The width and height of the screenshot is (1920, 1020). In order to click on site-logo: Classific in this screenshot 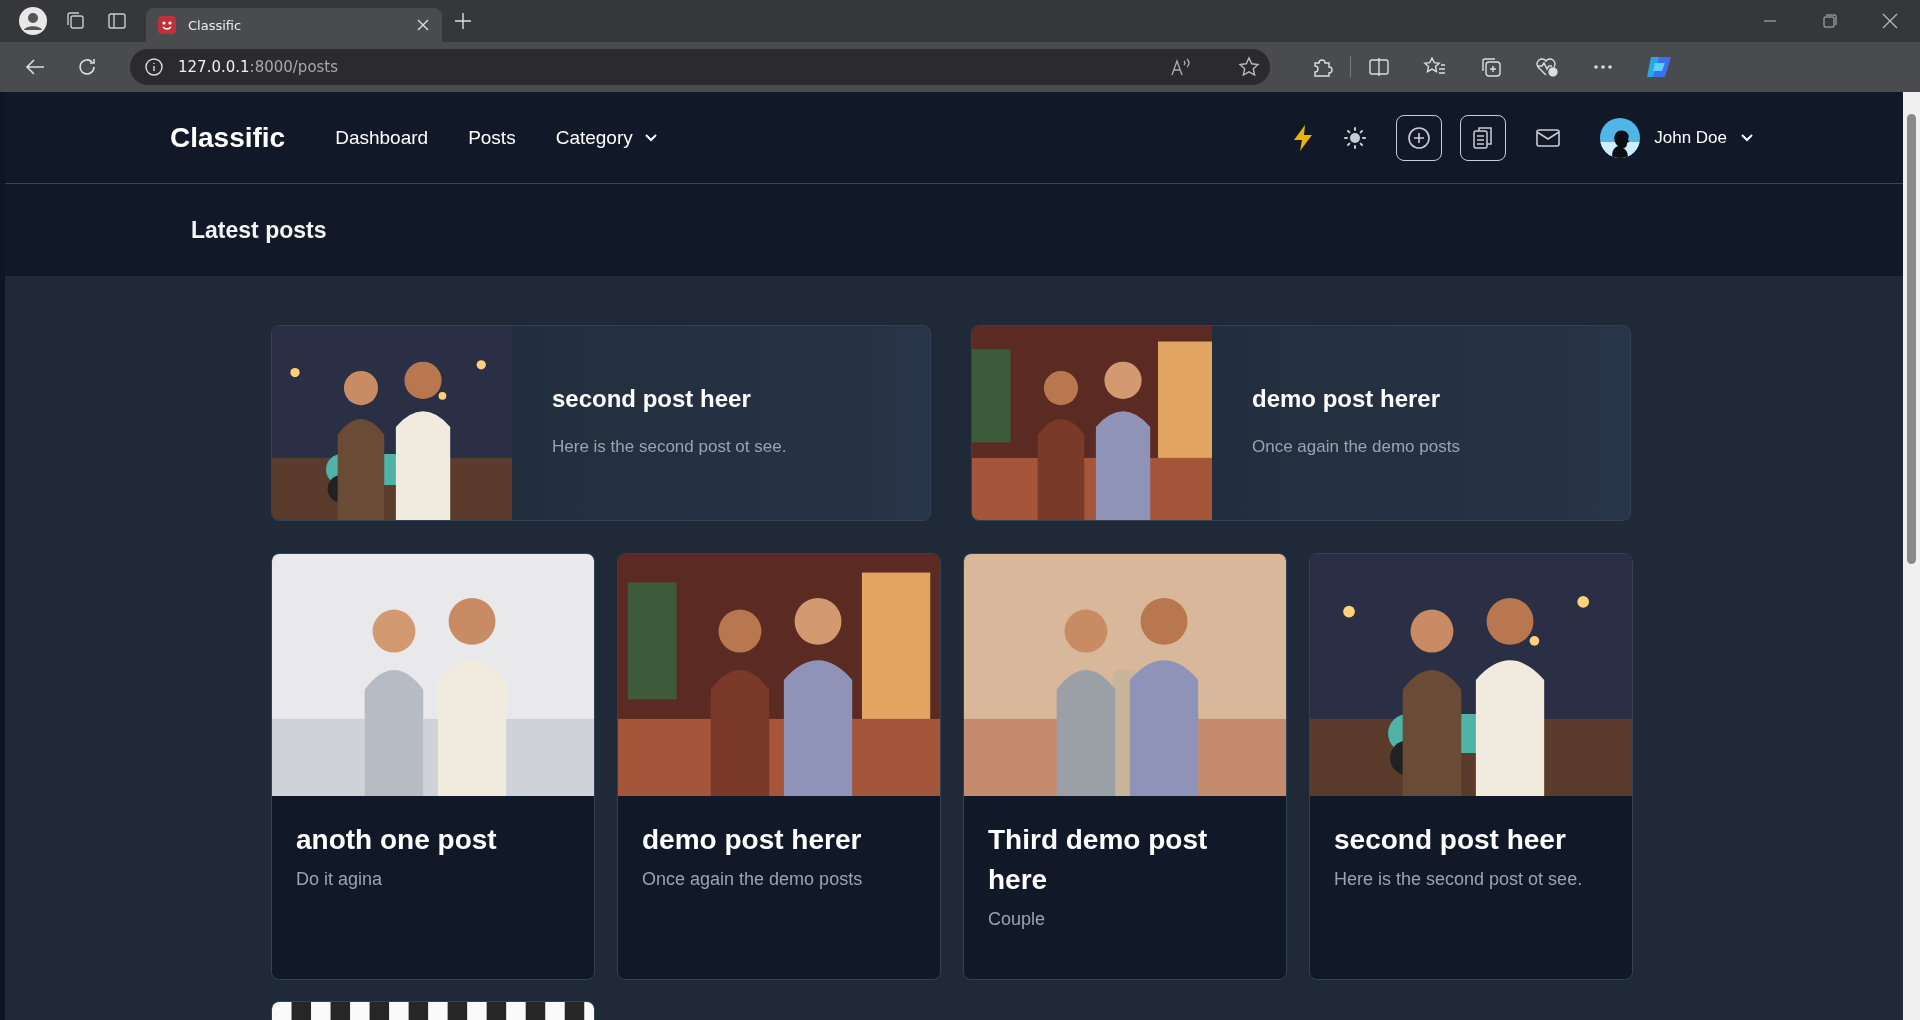, I will do `click(228, 137)`.